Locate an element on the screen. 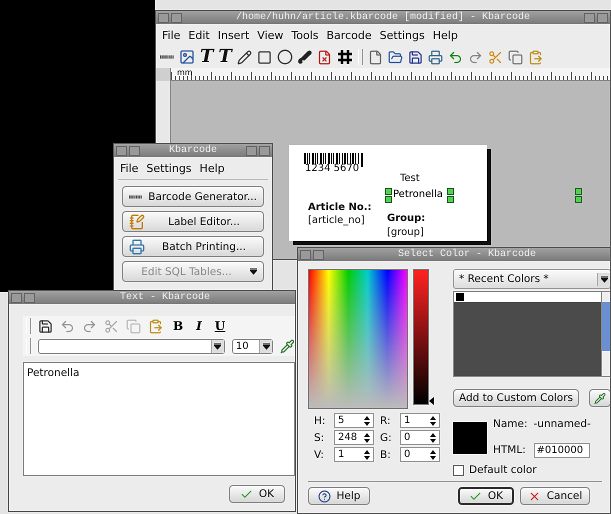  rectangle-icon is located at coordinates (264, 57).